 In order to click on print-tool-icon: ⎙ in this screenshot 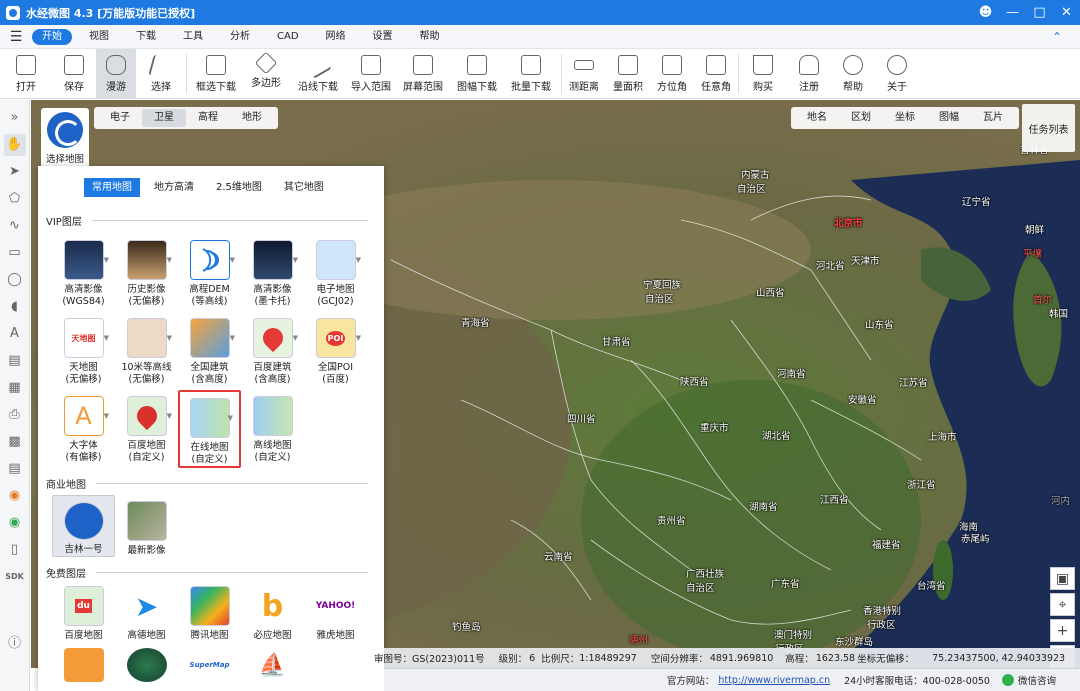, I will do `click(15, 415)`.